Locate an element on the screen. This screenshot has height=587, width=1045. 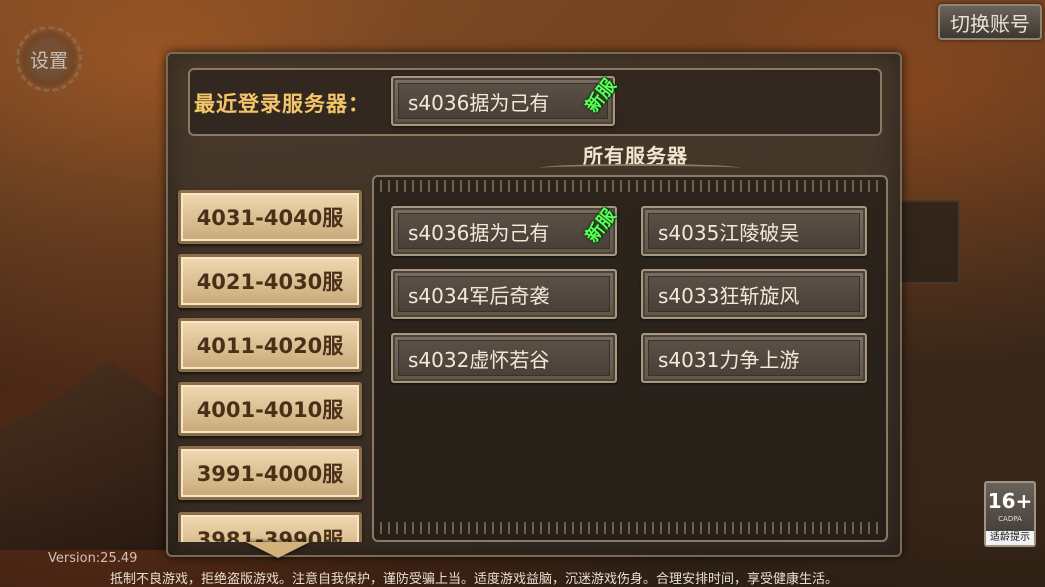
age-rating-text: 16+ is located at coordinates (1010, 501).